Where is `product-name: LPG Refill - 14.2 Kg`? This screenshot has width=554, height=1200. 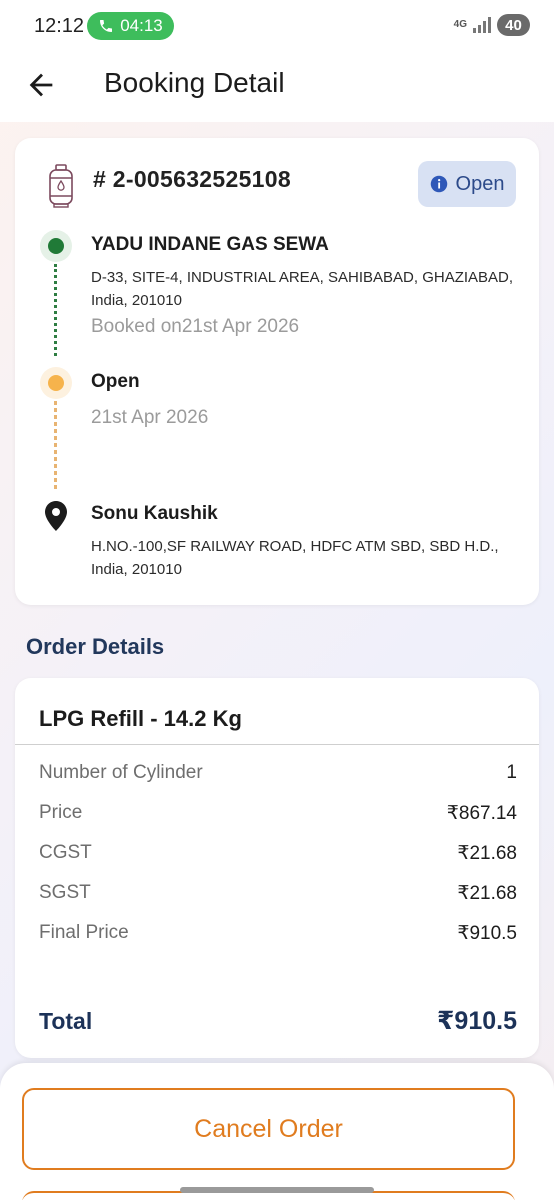
product-name: LPG Refill - 14.2 Kg is located at coordinates (140, 718).